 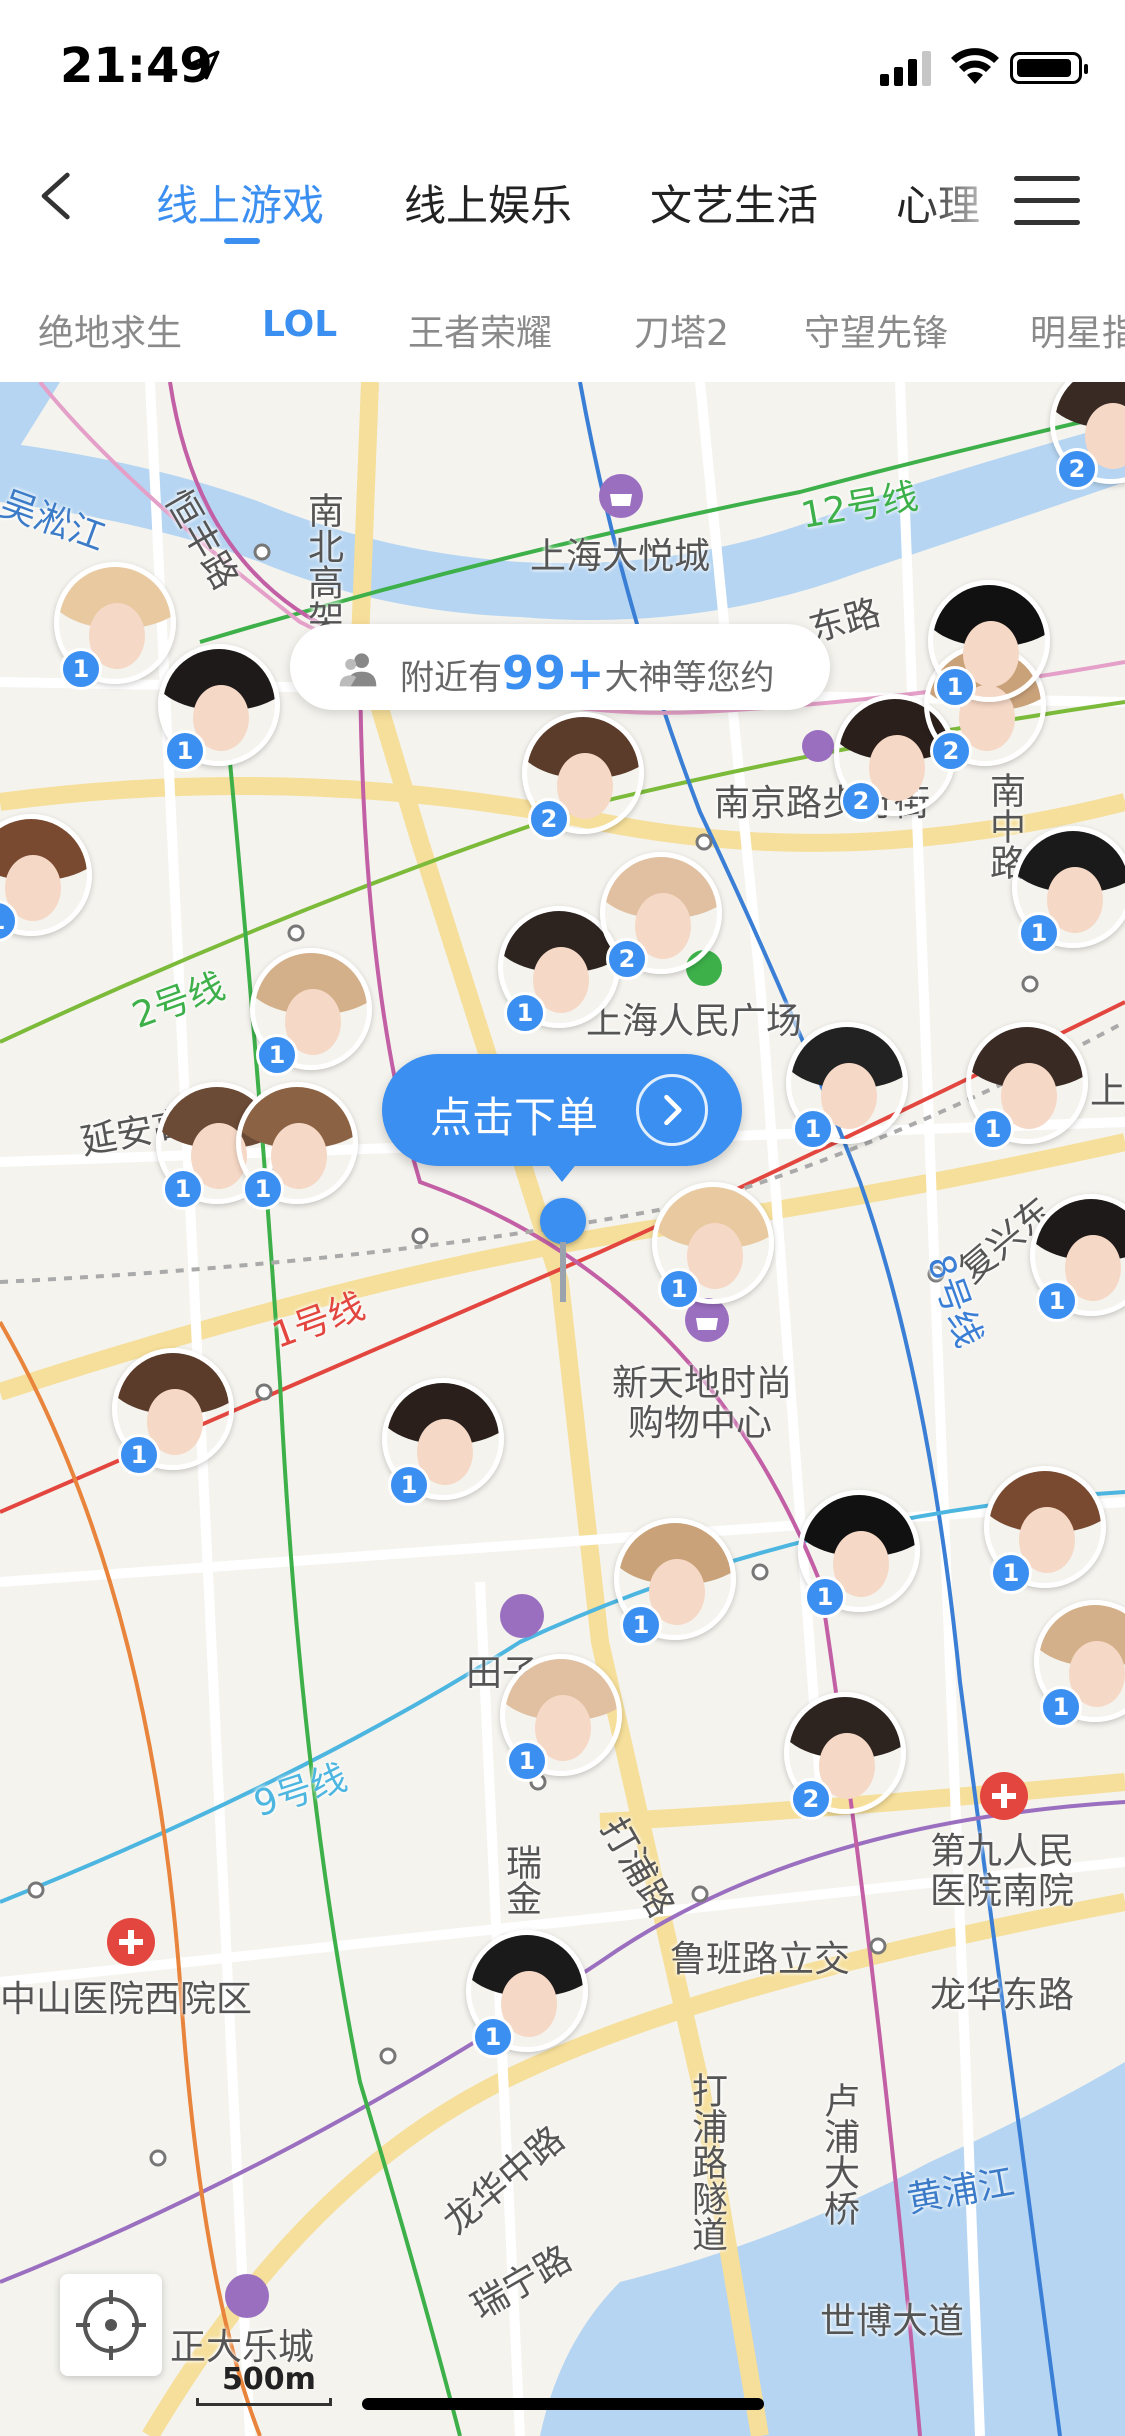 I want to click on map-label-shanghai: 上海, so click(x=1107, y=1091).